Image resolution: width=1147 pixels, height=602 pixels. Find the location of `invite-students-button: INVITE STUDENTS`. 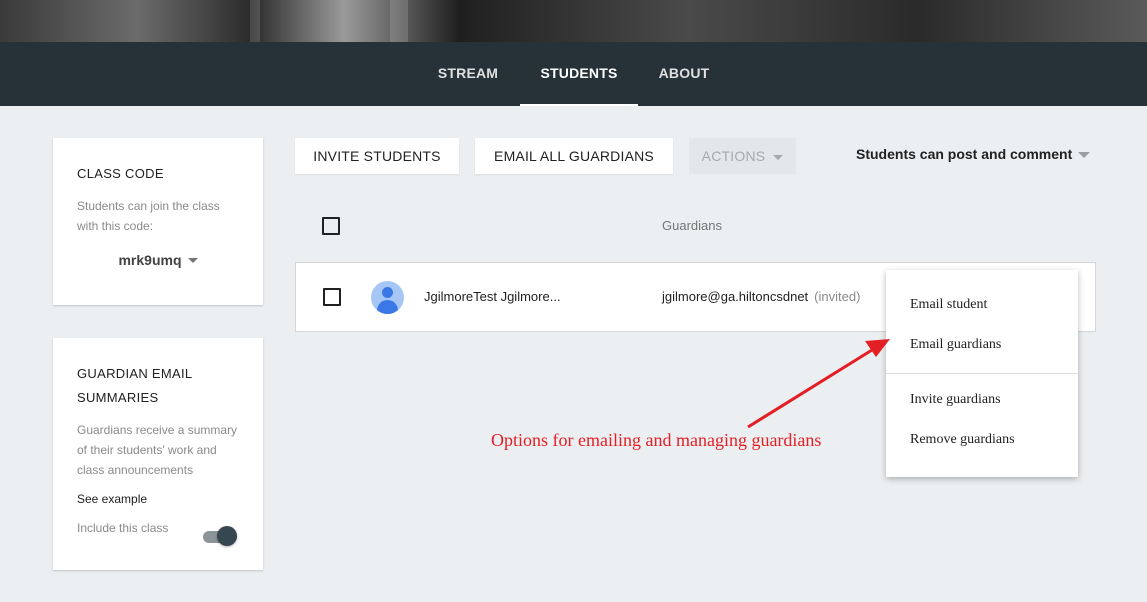

invite-students-button: INVITE STUDENTS is located at coordinates (377, 156).